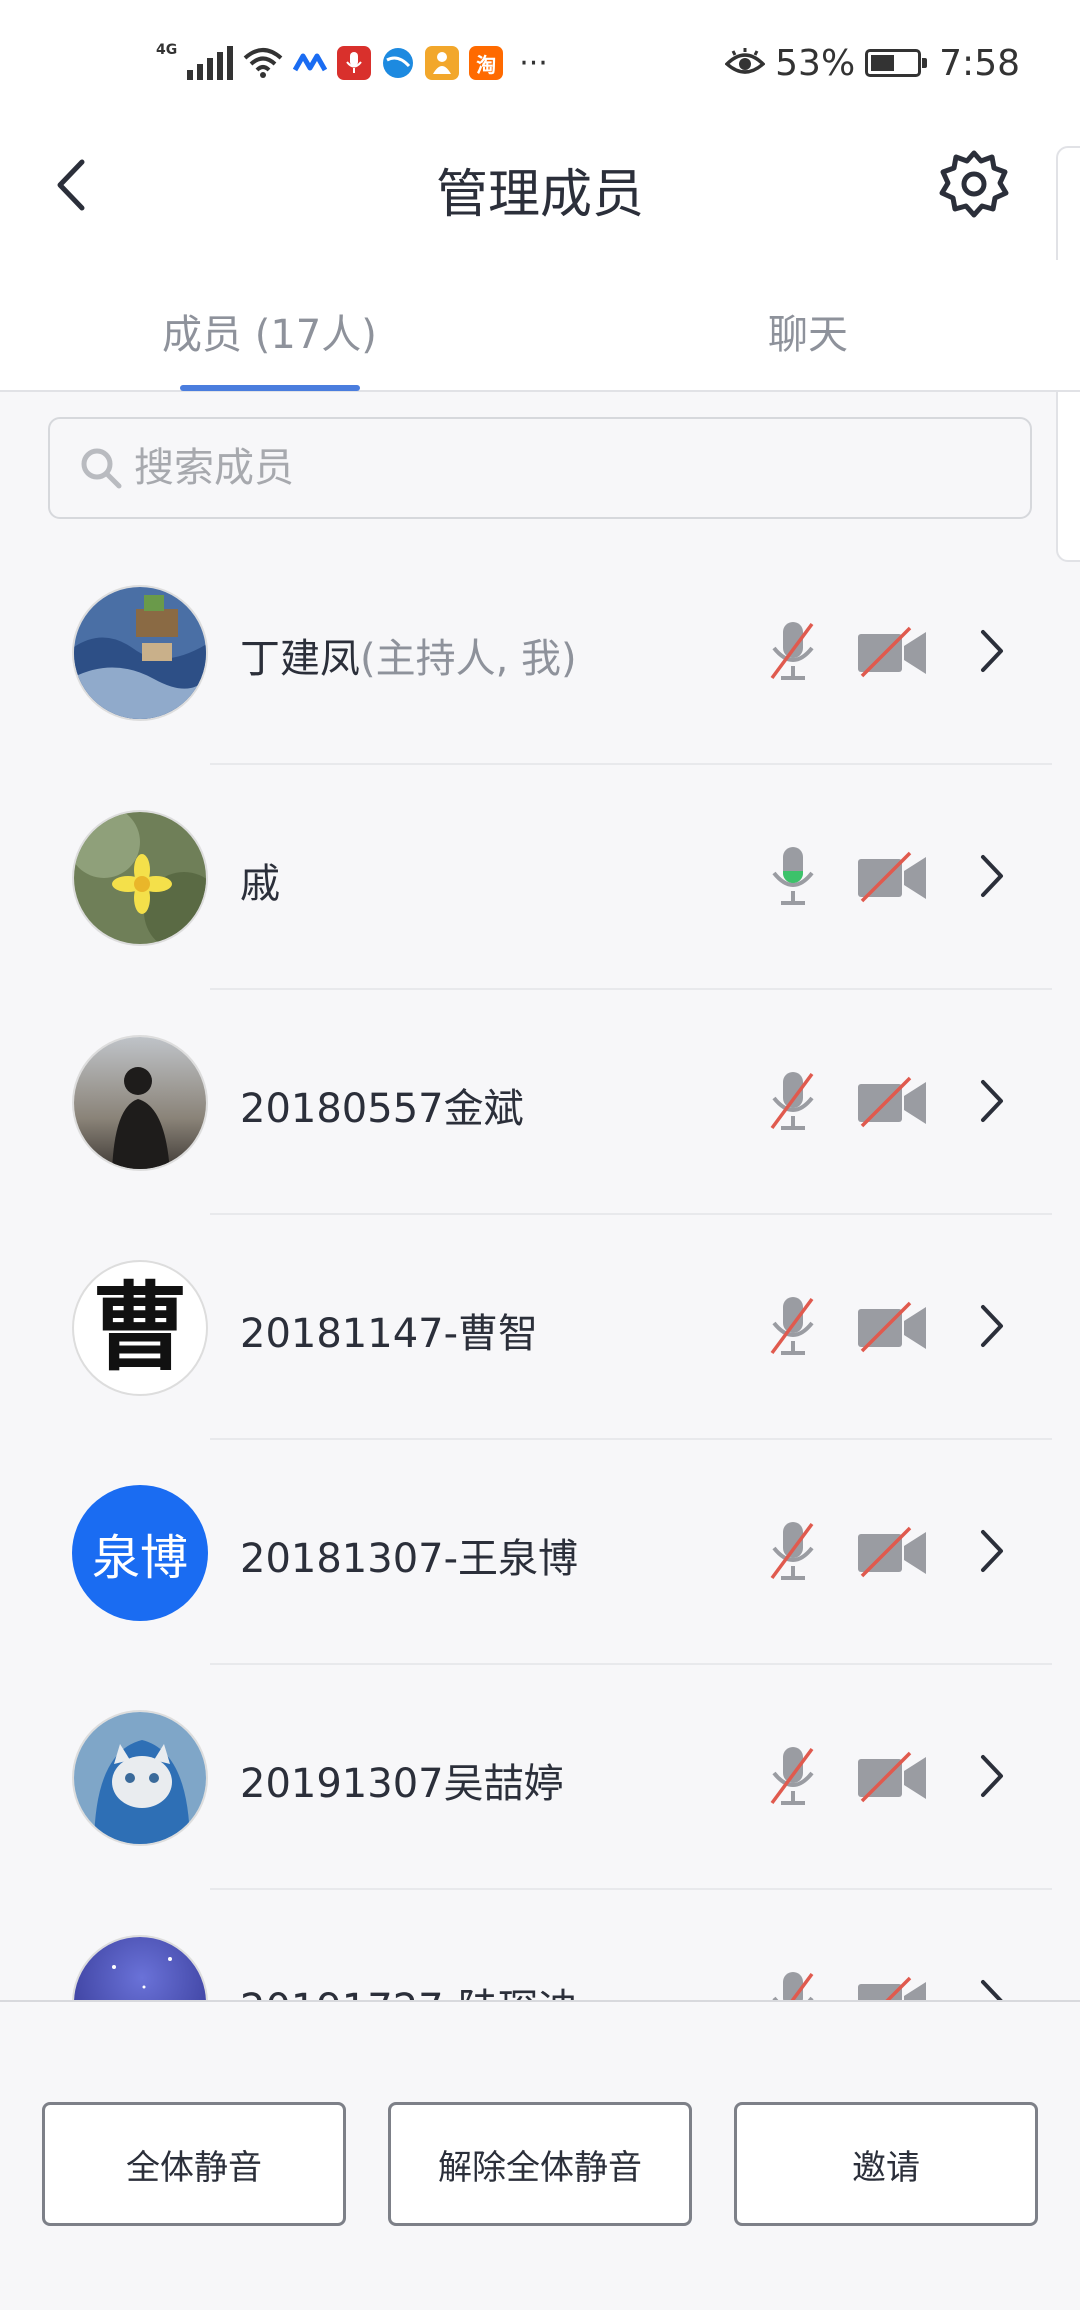 The image size is (1080, 2310). Describe the element at coordinates (210, 63) in the screenshot. I see `signal-icon` at that location.